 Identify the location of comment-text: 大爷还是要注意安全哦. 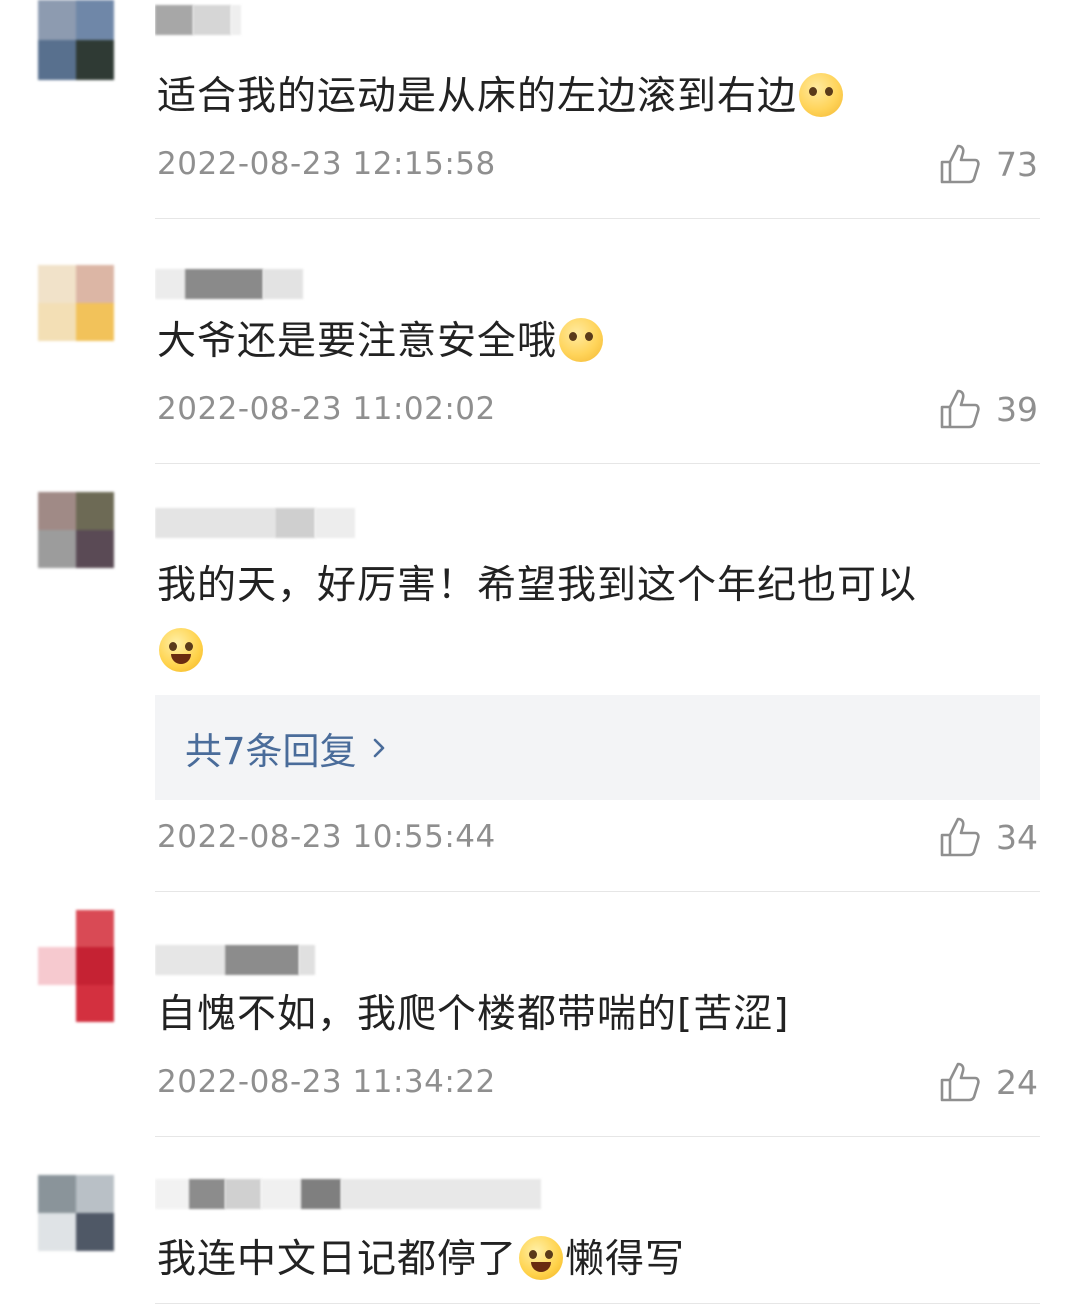
(597, 342).